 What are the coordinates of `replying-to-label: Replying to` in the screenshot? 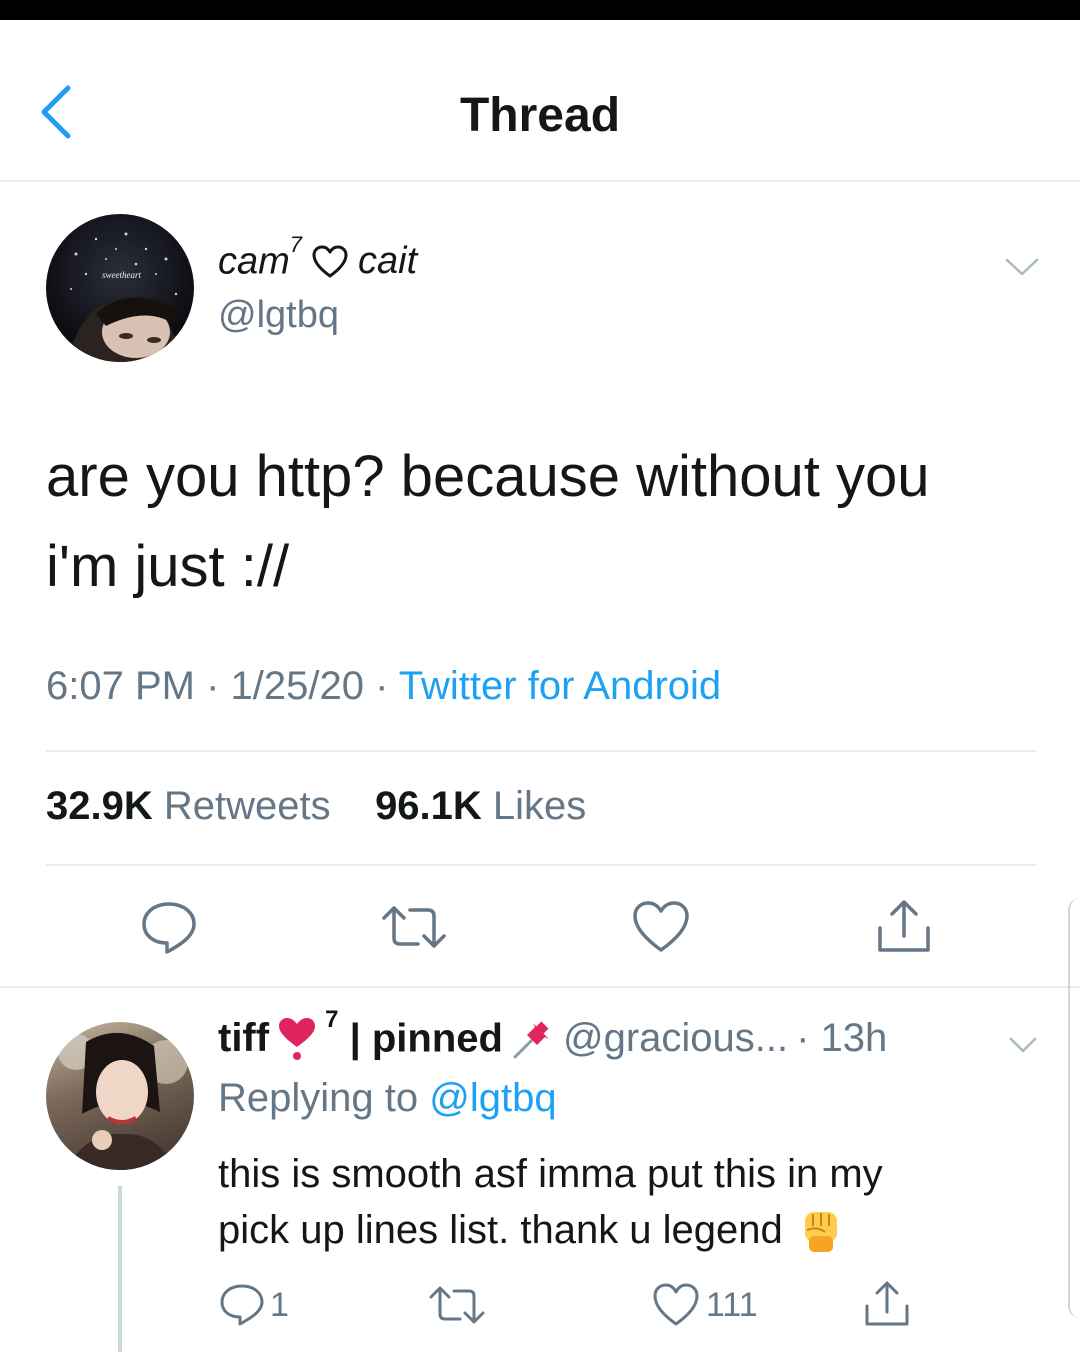 It's located at (324, 1098).